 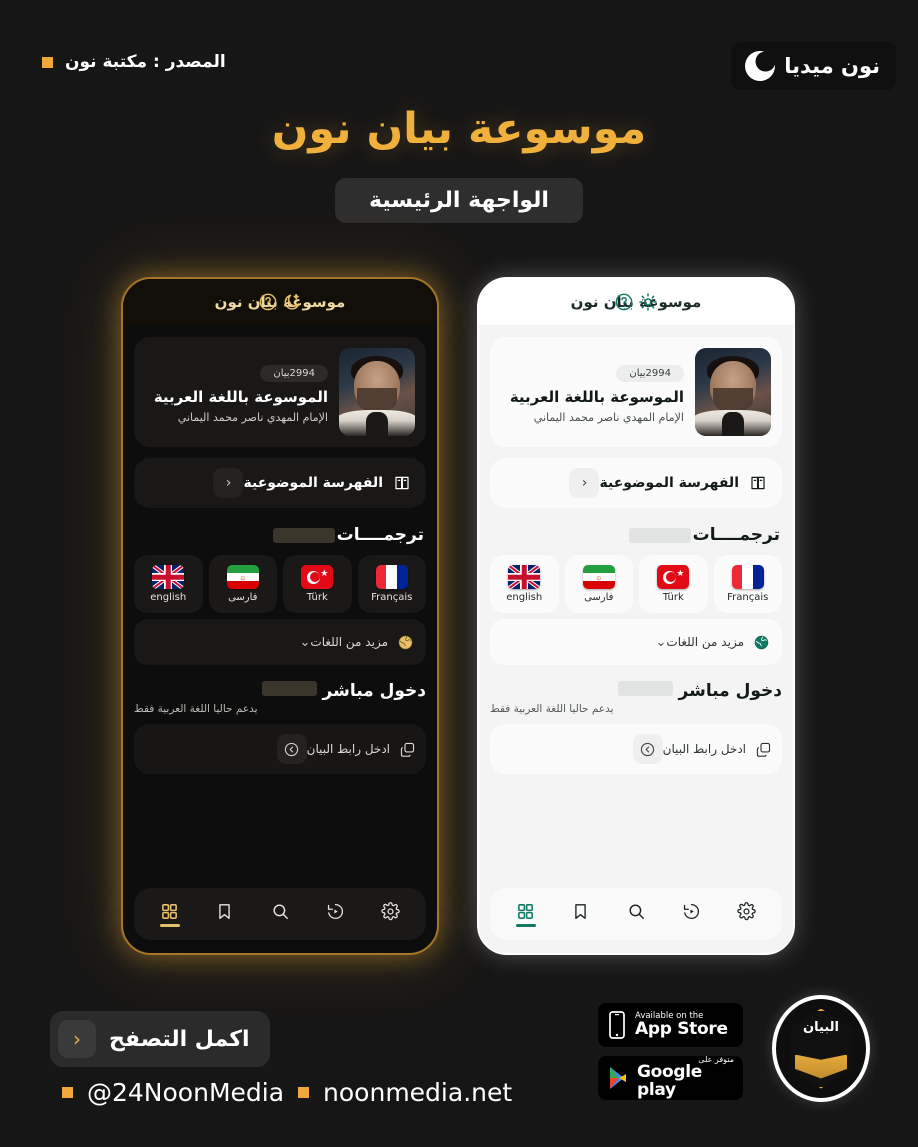 What do you see at coordinates (292, 302) in the screenshot?
I see `moon-star-icon` at bounding box center [292, 302].